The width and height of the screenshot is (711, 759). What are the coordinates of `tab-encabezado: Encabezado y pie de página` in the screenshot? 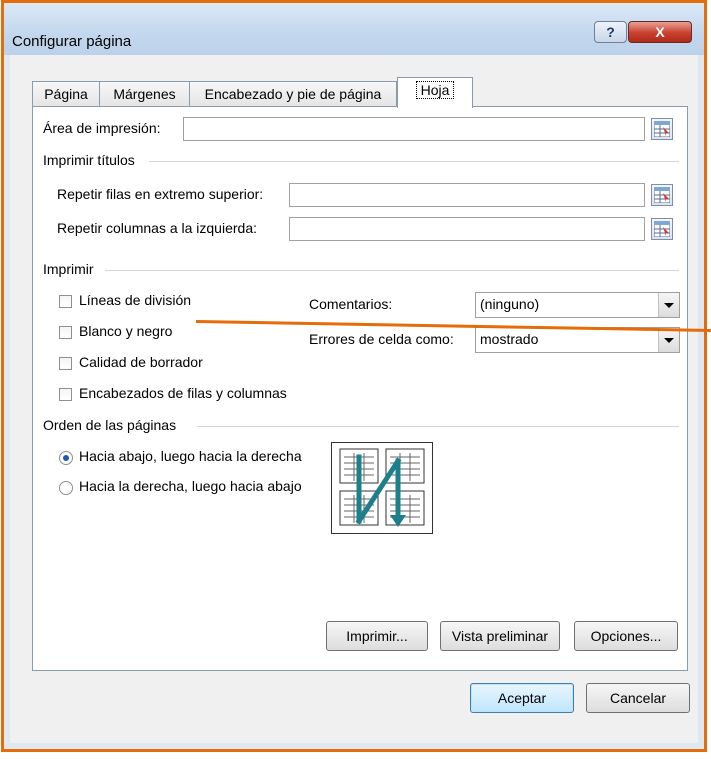 It's located at (293, 94).